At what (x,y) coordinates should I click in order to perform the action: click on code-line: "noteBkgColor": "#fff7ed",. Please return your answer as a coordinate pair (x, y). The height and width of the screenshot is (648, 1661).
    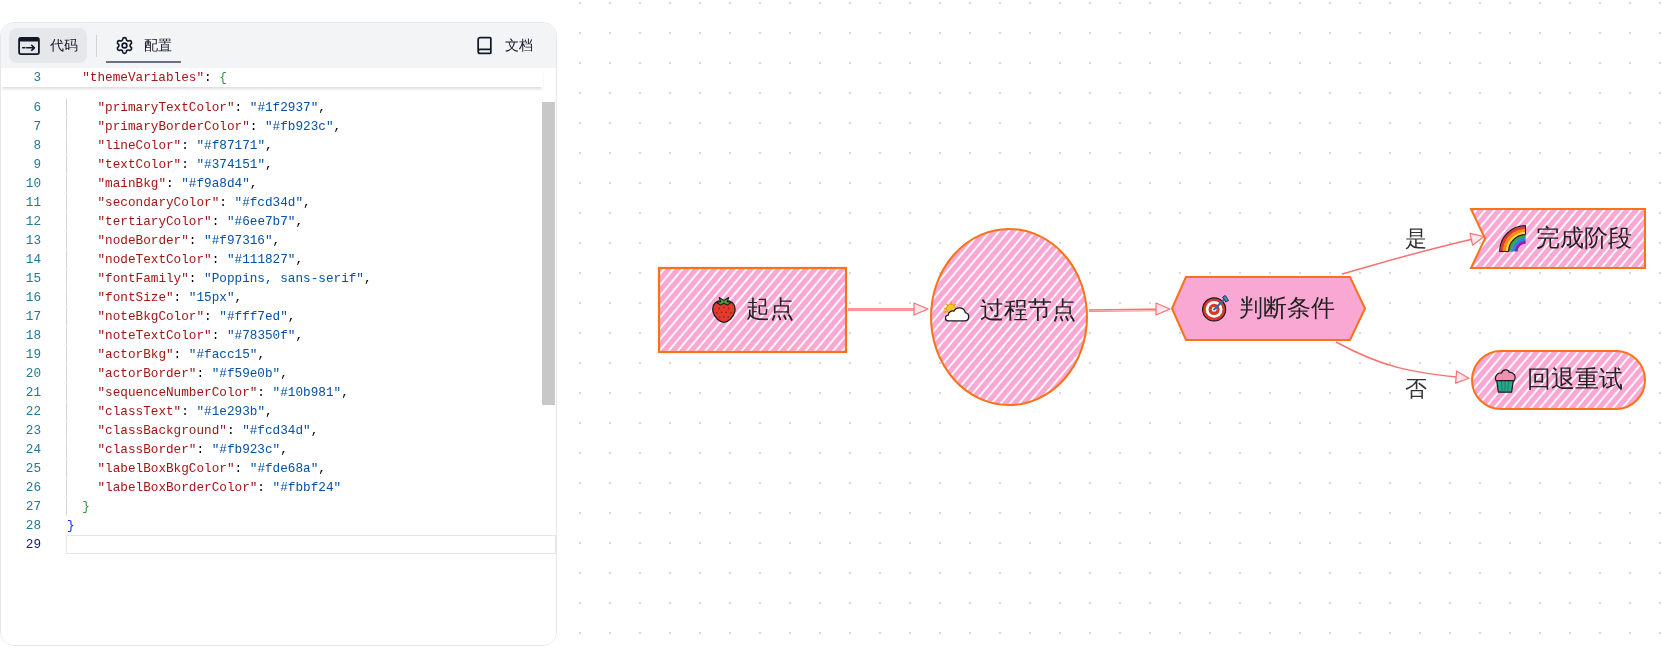
    Looking at the image, I should click on (196, 316).